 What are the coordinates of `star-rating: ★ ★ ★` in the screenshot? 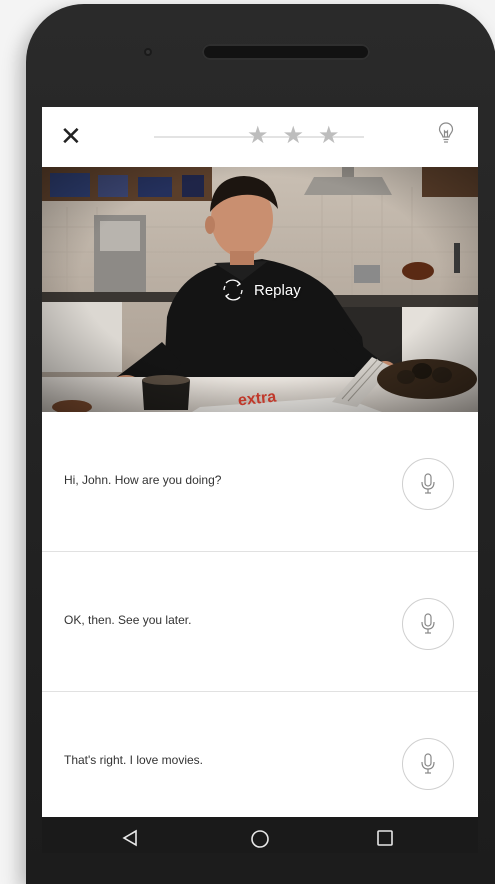 It's located at (293, 136).